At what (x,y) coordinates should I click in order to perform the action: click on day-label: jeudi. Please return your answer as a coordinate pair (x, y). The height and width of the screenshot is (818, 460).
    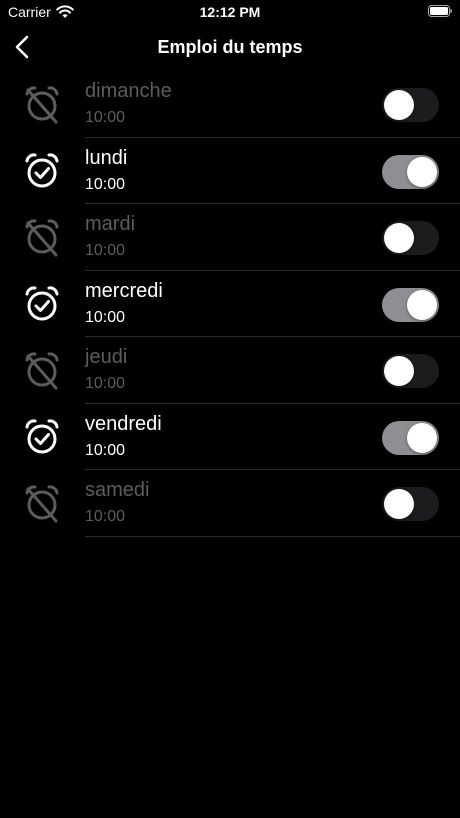
    Looking at the image, I should click on (106, 357).